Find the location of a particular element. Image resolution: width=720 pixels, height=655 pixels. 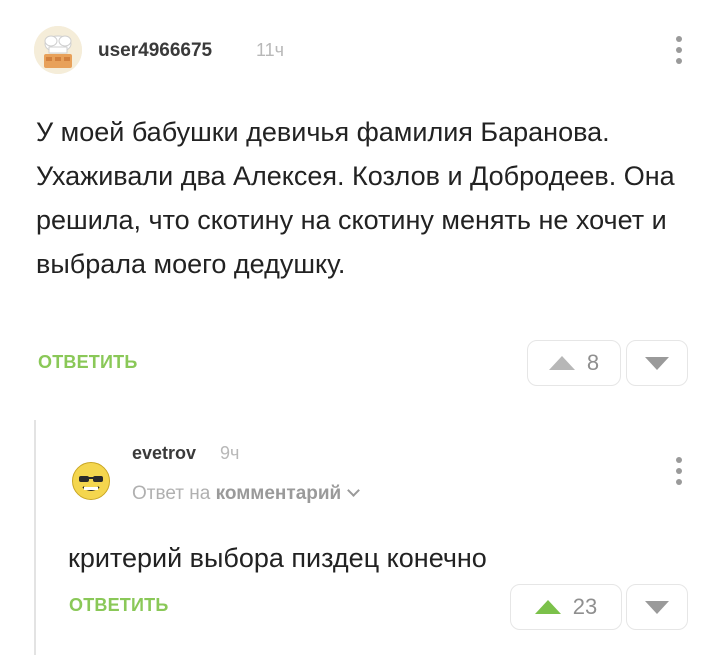

comment-time: 11ч is located at coordinates (270, 50).